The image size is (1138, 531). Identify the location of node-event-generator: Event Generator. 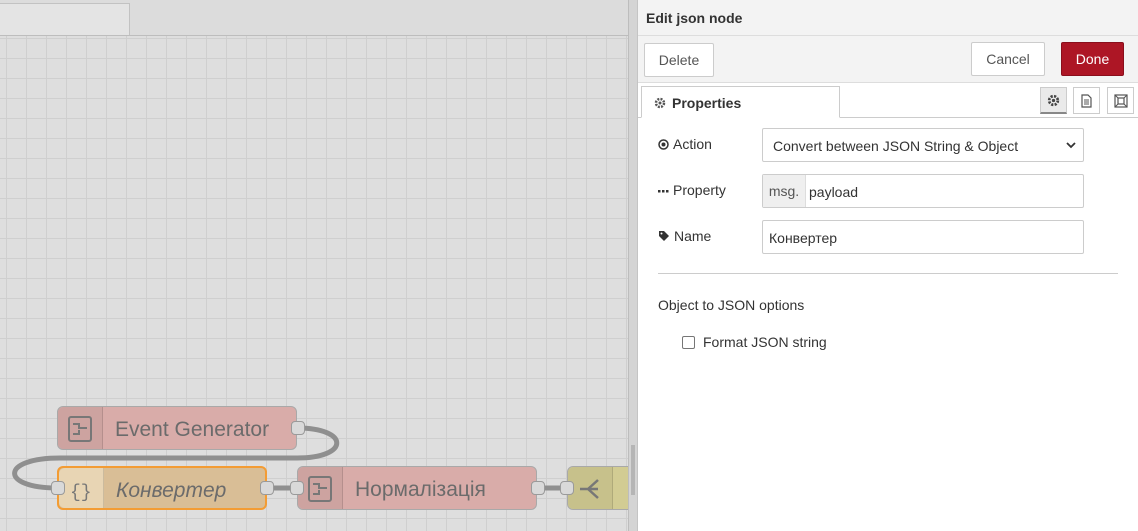
(181, 428).